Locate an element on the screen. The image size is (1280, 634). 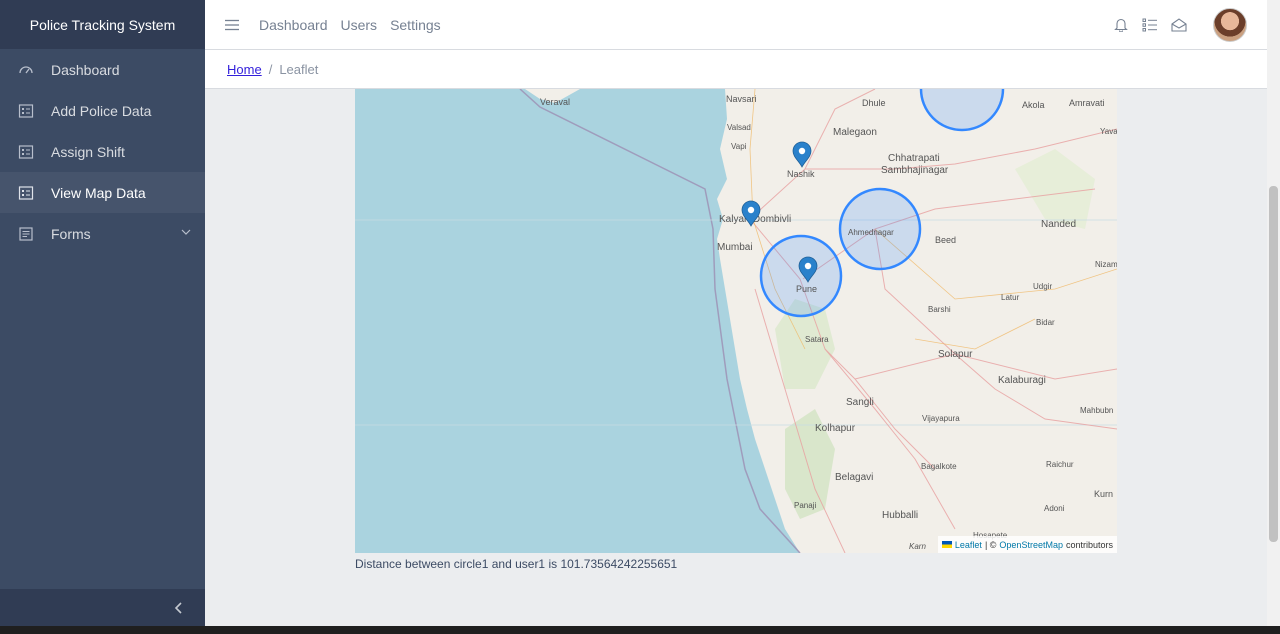
city-label: Vijayapura is located at coordinates (941, 418).